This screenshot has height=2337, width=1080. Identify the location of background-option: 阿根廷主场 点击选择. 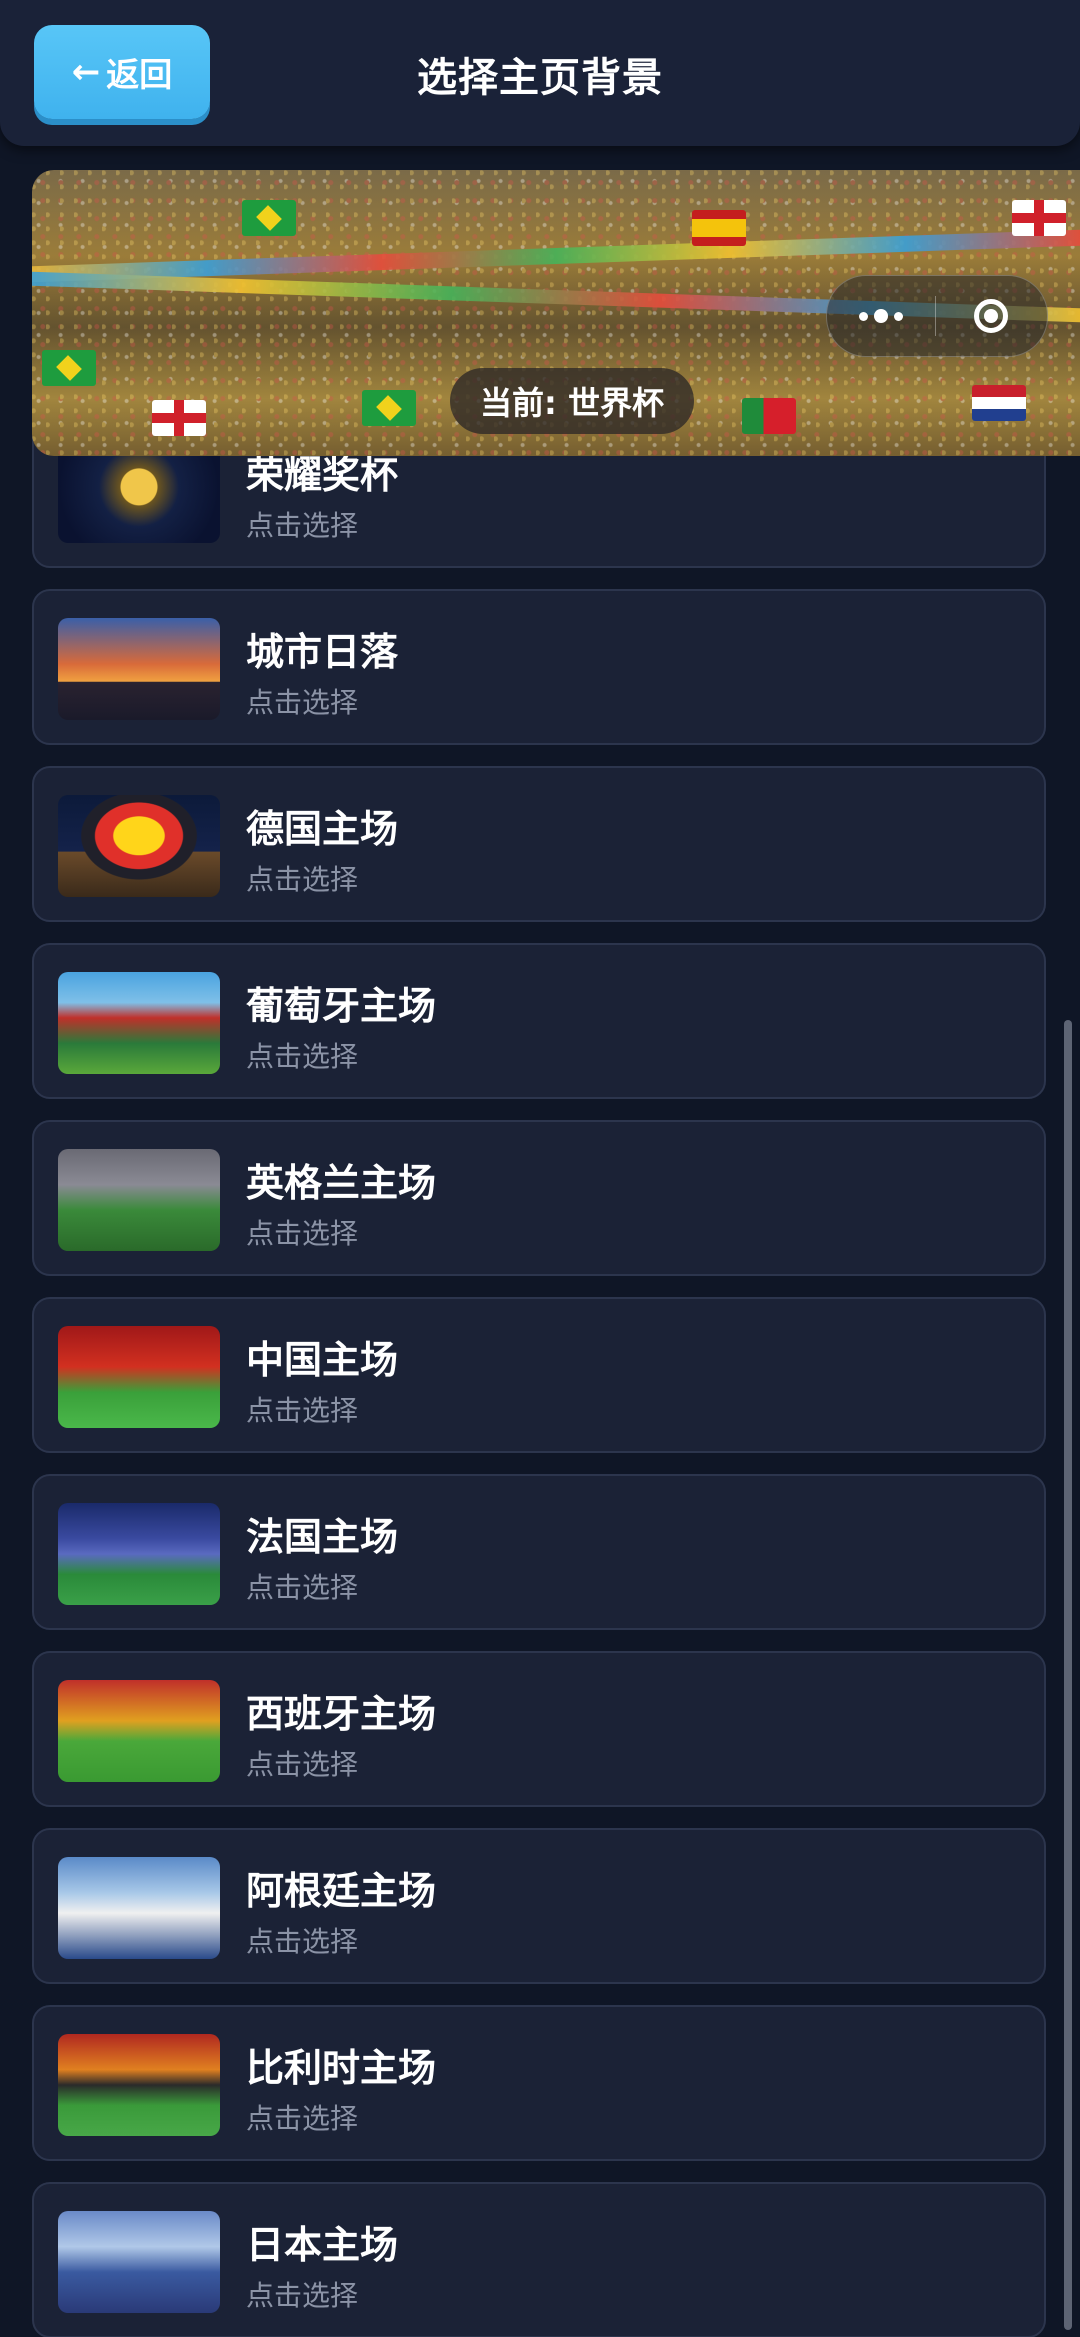
(539, 1906).